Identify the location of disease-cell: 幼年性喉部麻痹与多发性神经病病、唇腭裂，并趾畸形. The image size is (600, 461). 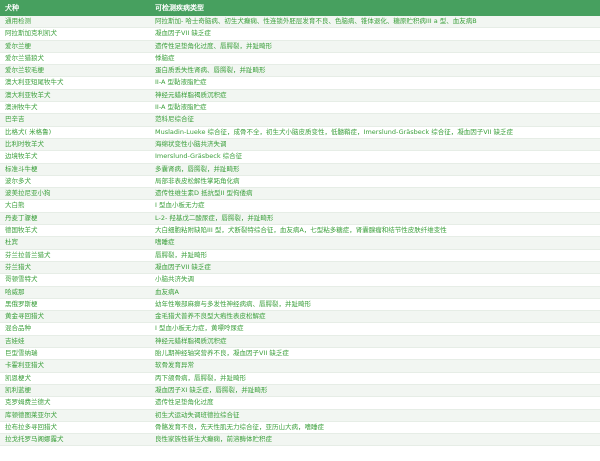
(375, 305).